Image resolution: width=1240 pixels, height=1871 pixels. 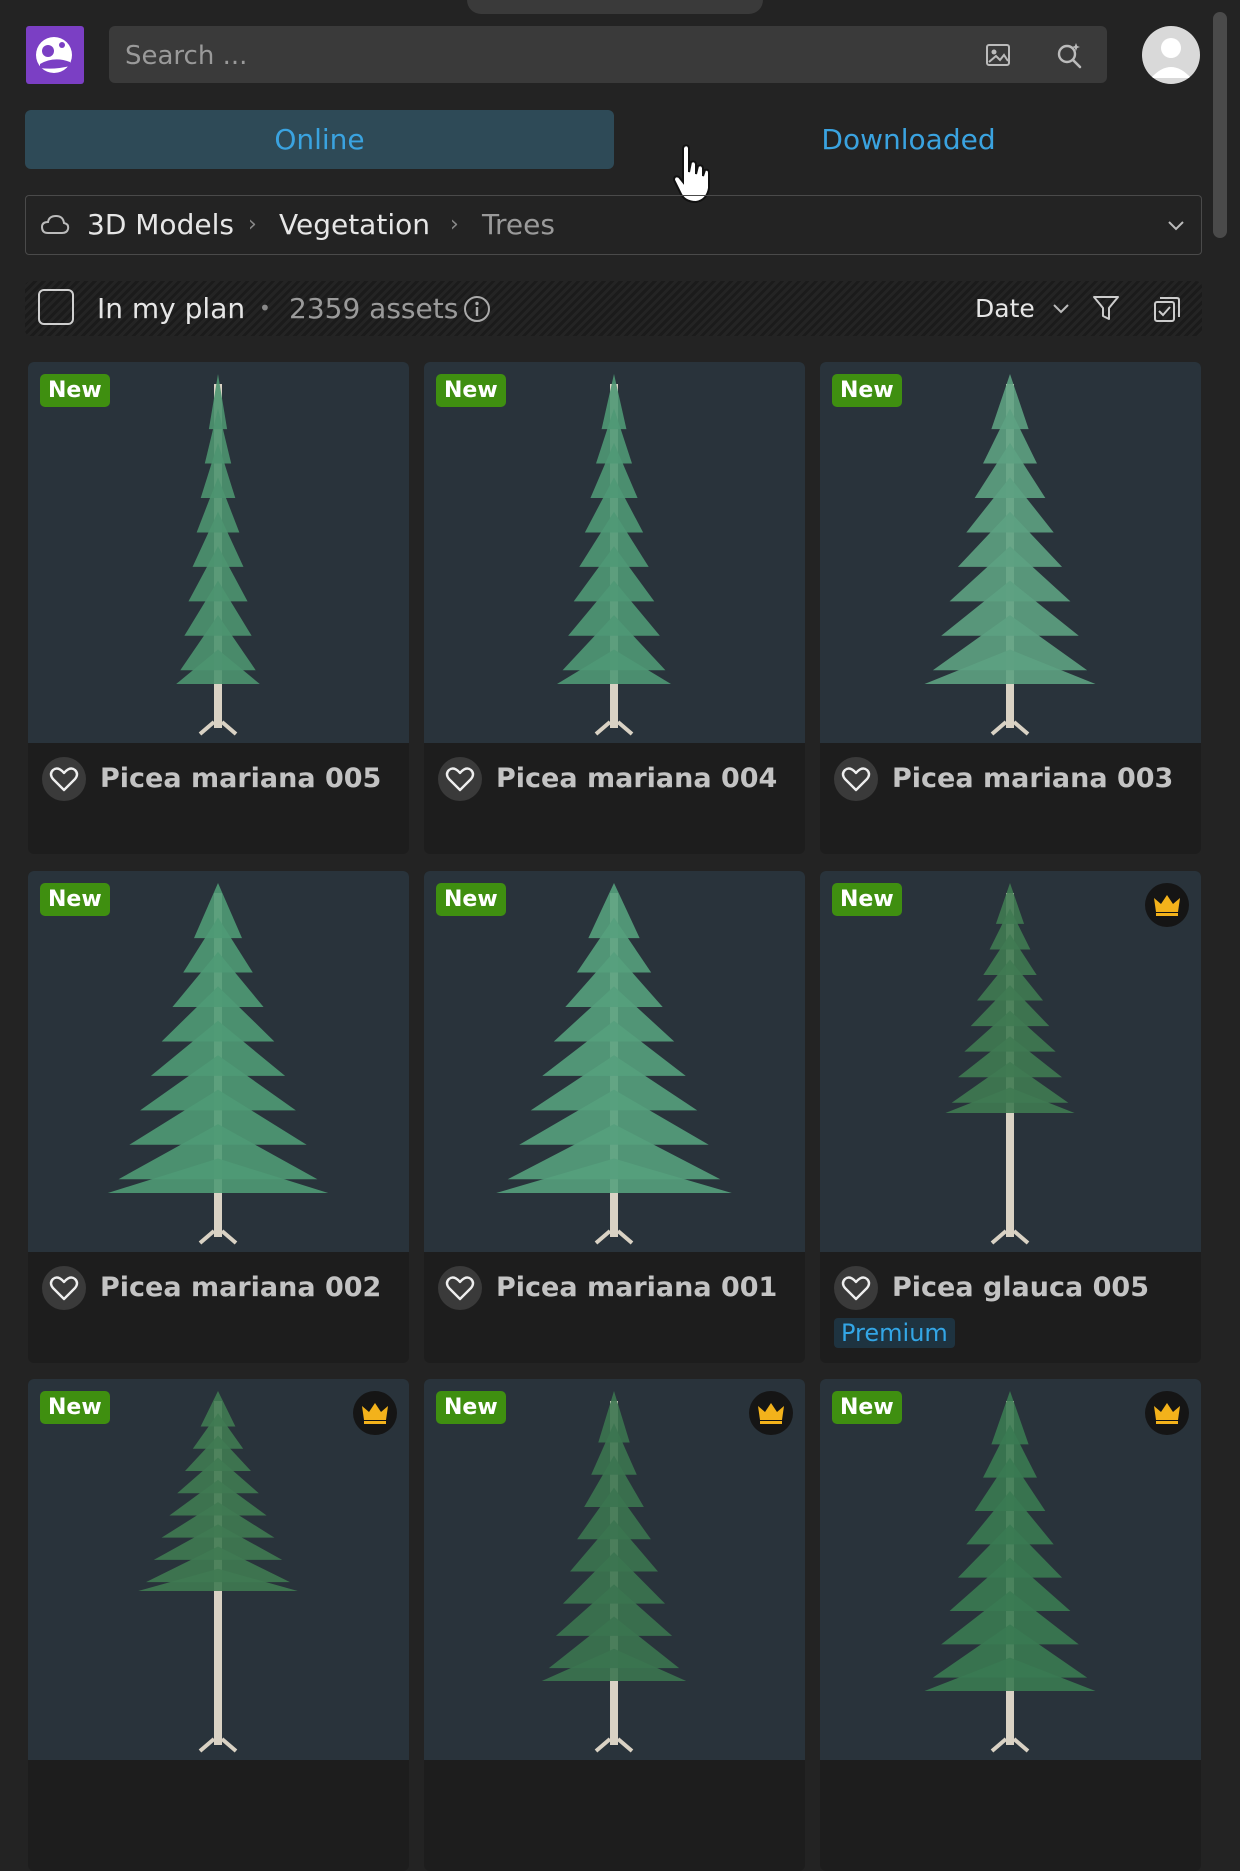 I want to click on sort-label: Date, so click(x=1005, y=308).